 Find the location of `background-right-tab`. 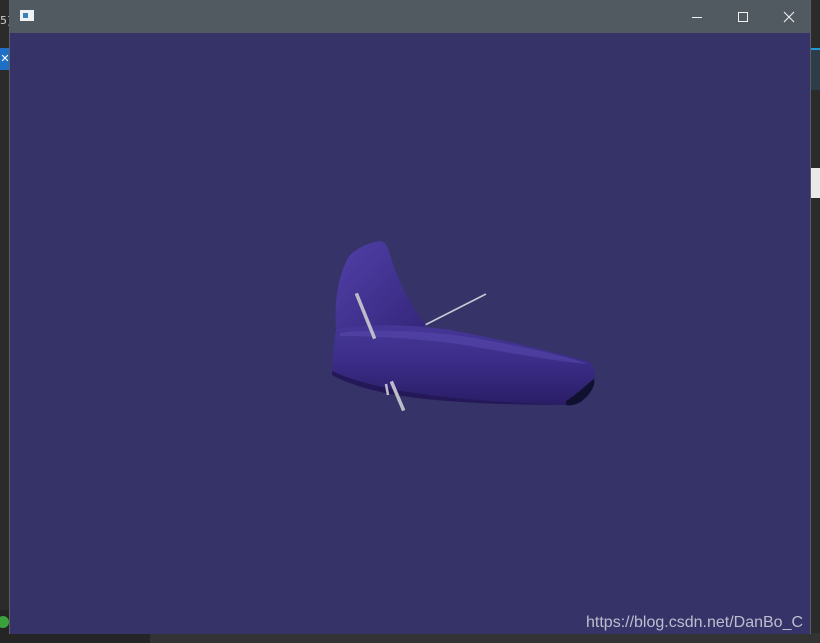

background-right-tab is located at coordinates (815, 69).